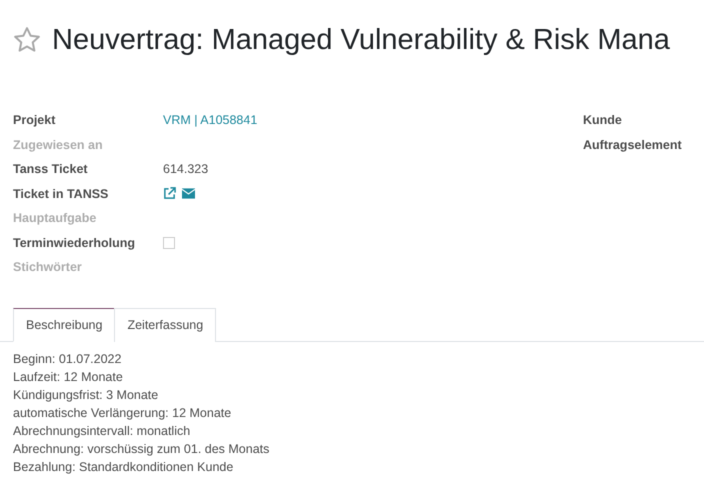  I want to click on checkbox, so click(169, 242).